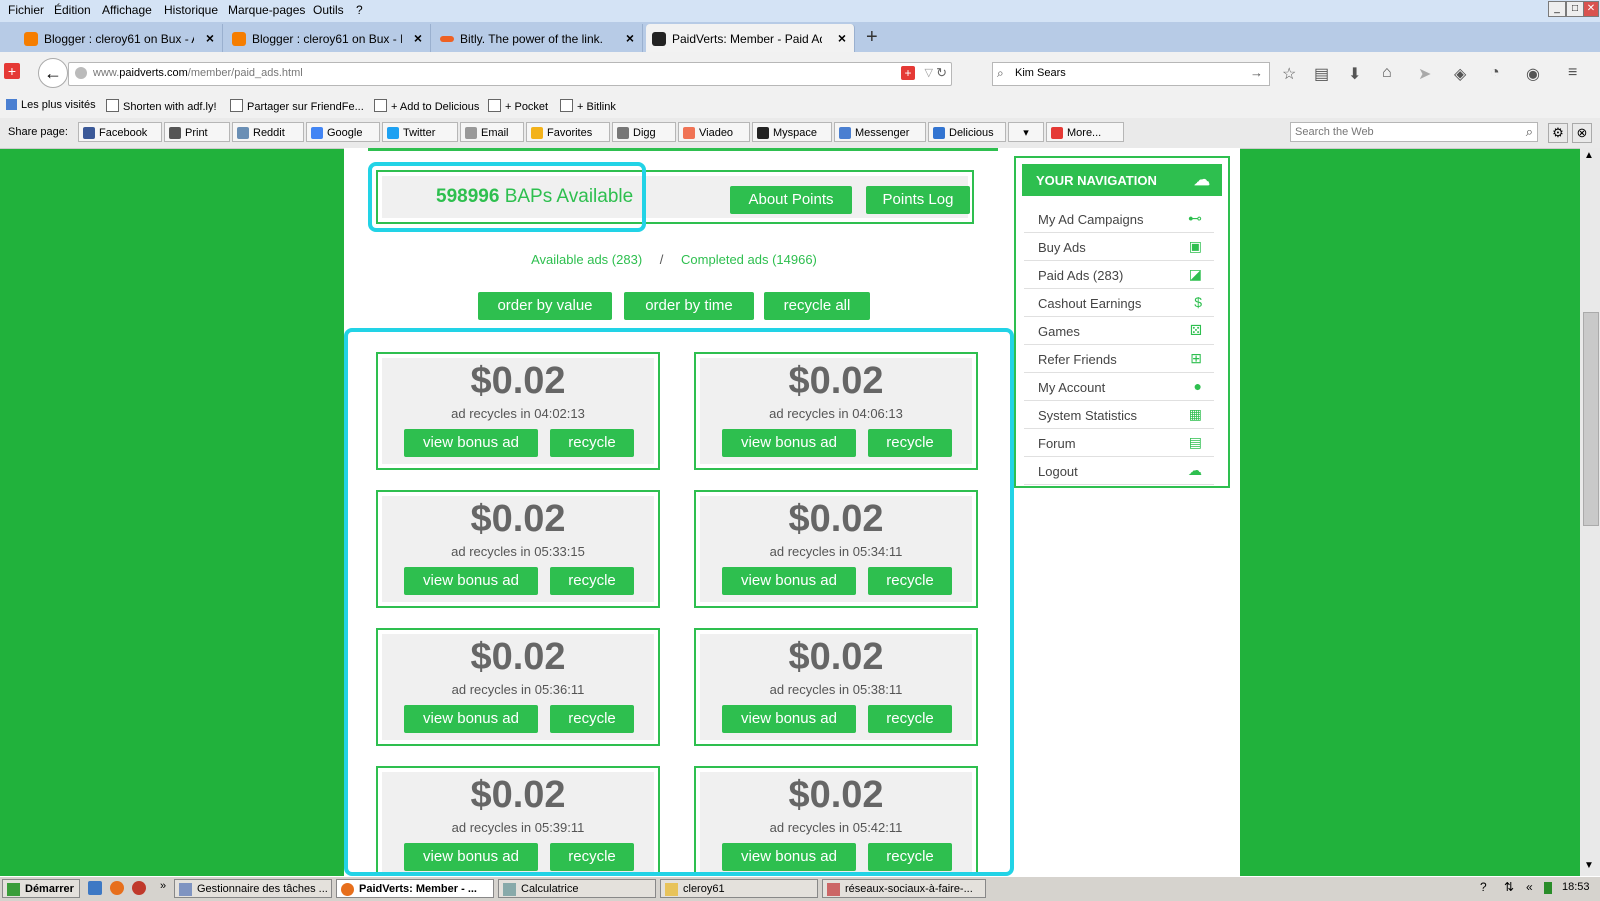  I want to click on tab-blogger-2: Blogger : cleroy61 on Bux - M... ×, so click(328, 38).